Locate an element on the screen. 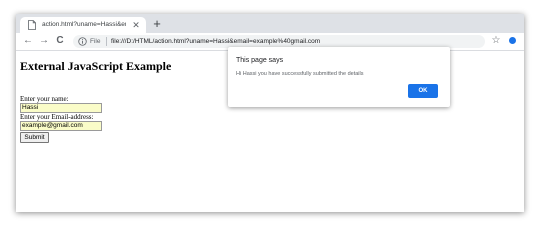 The width and height of the screenshot is (540, 240). email-label: Enter your Email-address: is located at coordinates (57, 117).